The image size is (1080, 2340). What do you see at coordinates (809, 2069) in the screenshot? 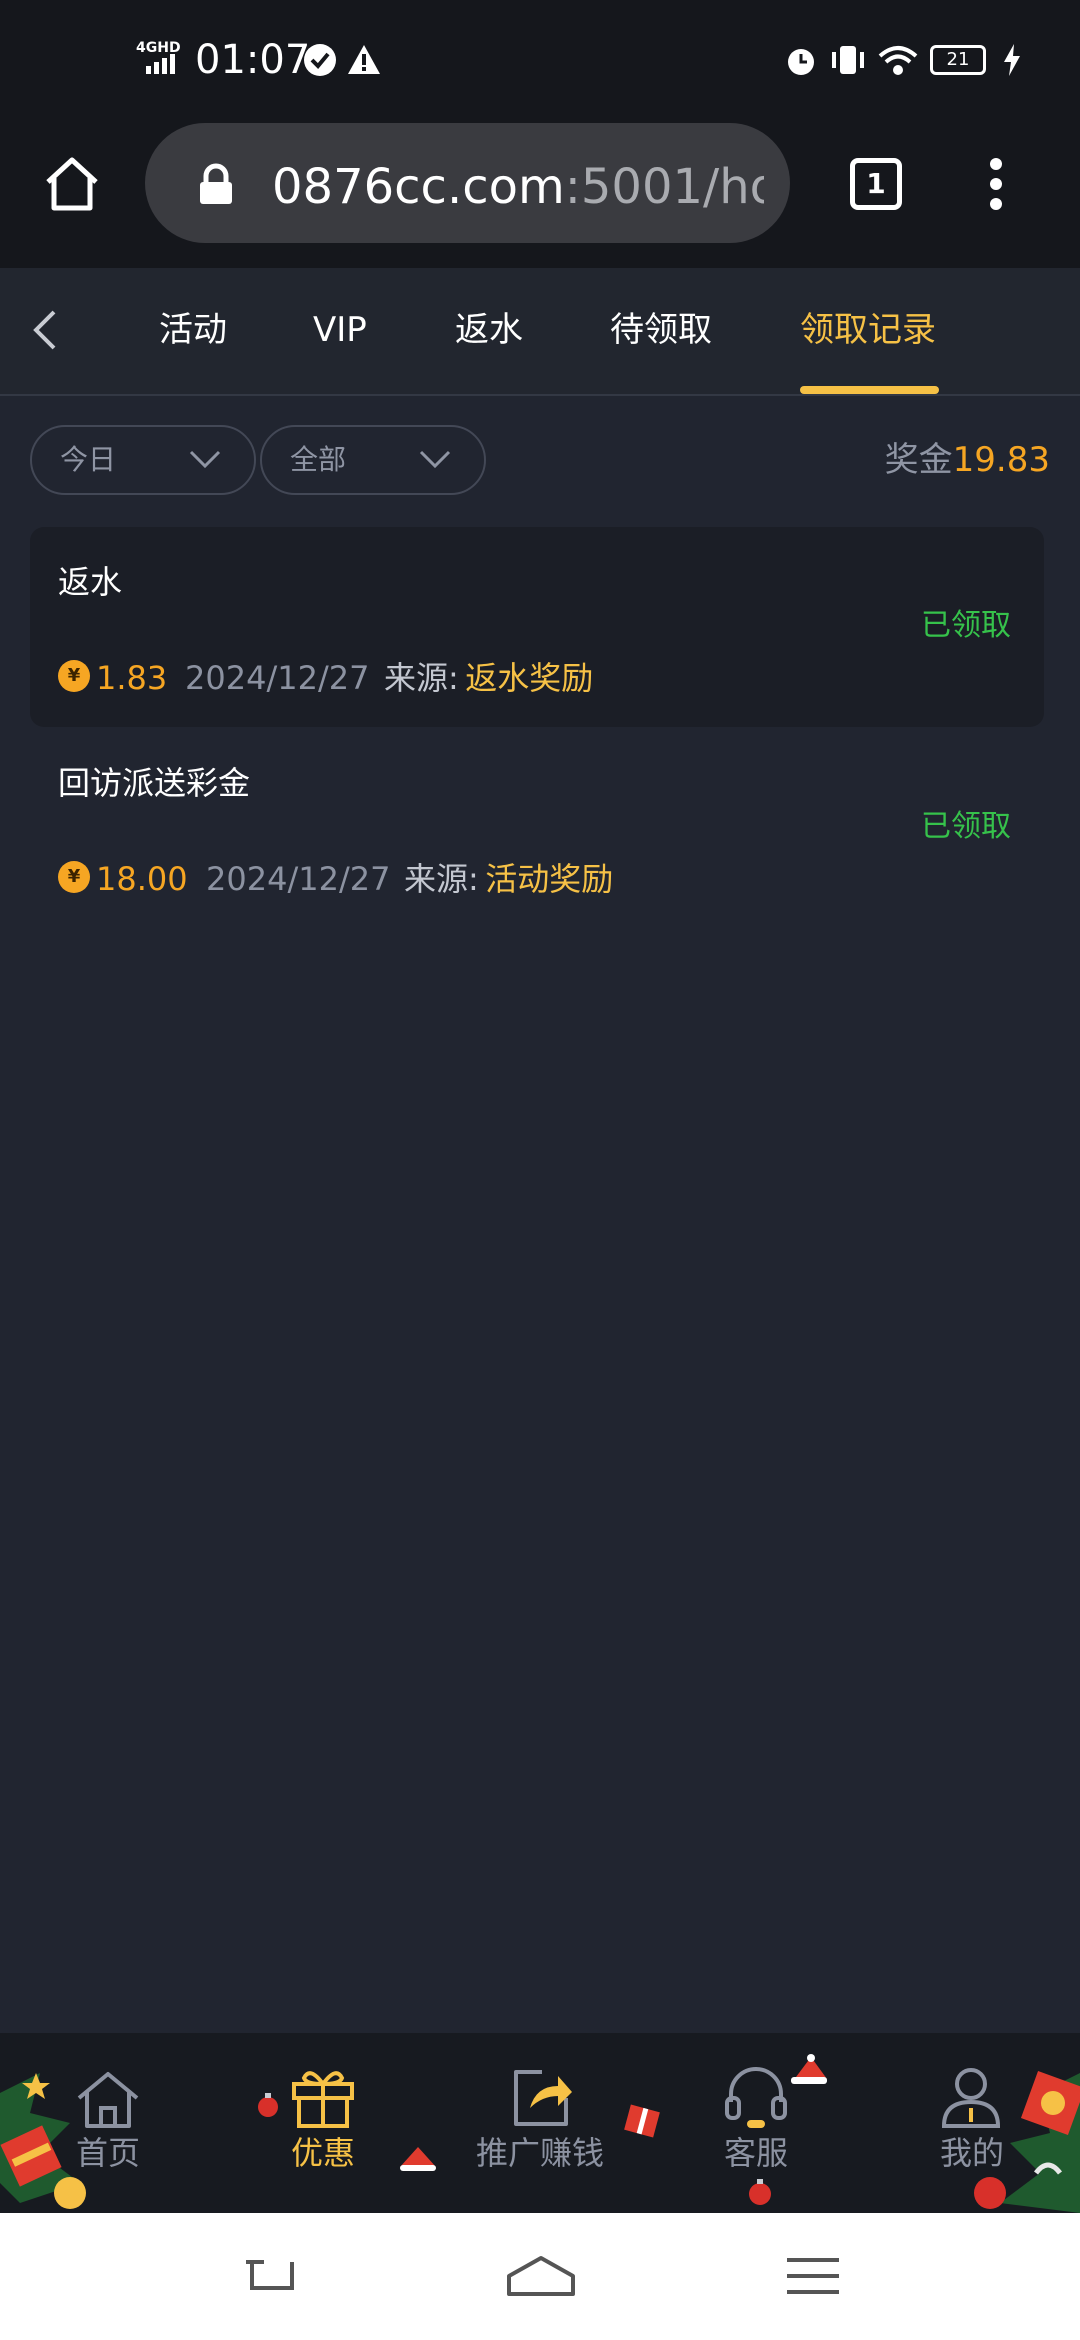
I see `santa-hat-icon` at bounding box center [809, 2069].